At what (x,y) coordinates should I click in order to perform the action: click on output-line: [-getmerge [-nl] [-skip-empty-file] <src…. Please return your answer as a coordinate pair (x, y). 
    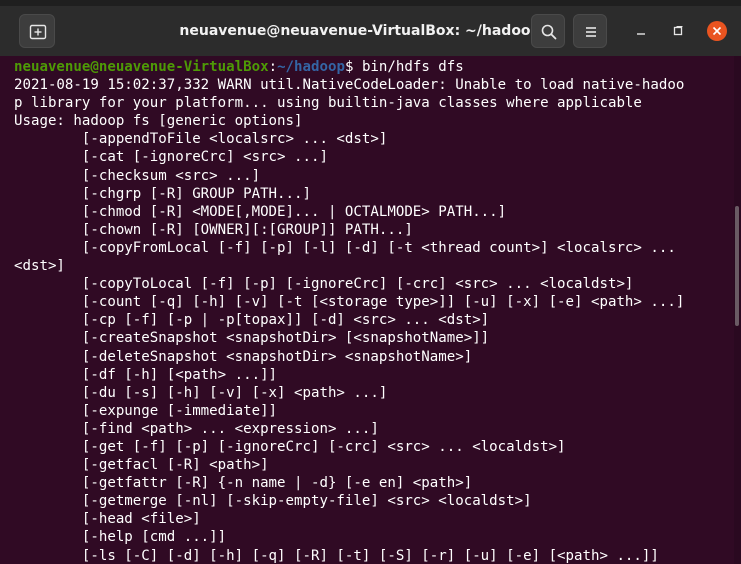
    Looking at the image, I should click on (273, 501).